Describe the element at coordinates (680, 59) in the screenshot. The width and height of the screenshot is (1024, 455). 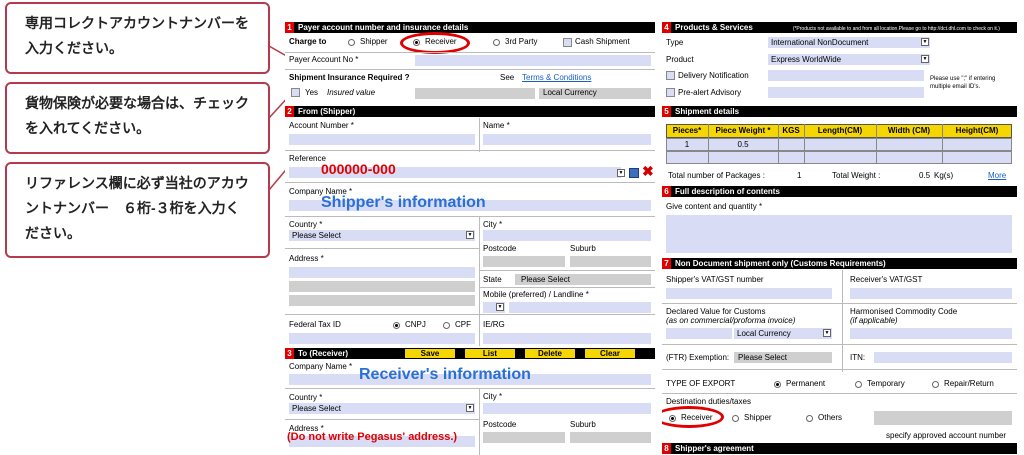
I see `product-label: Product` at that location.